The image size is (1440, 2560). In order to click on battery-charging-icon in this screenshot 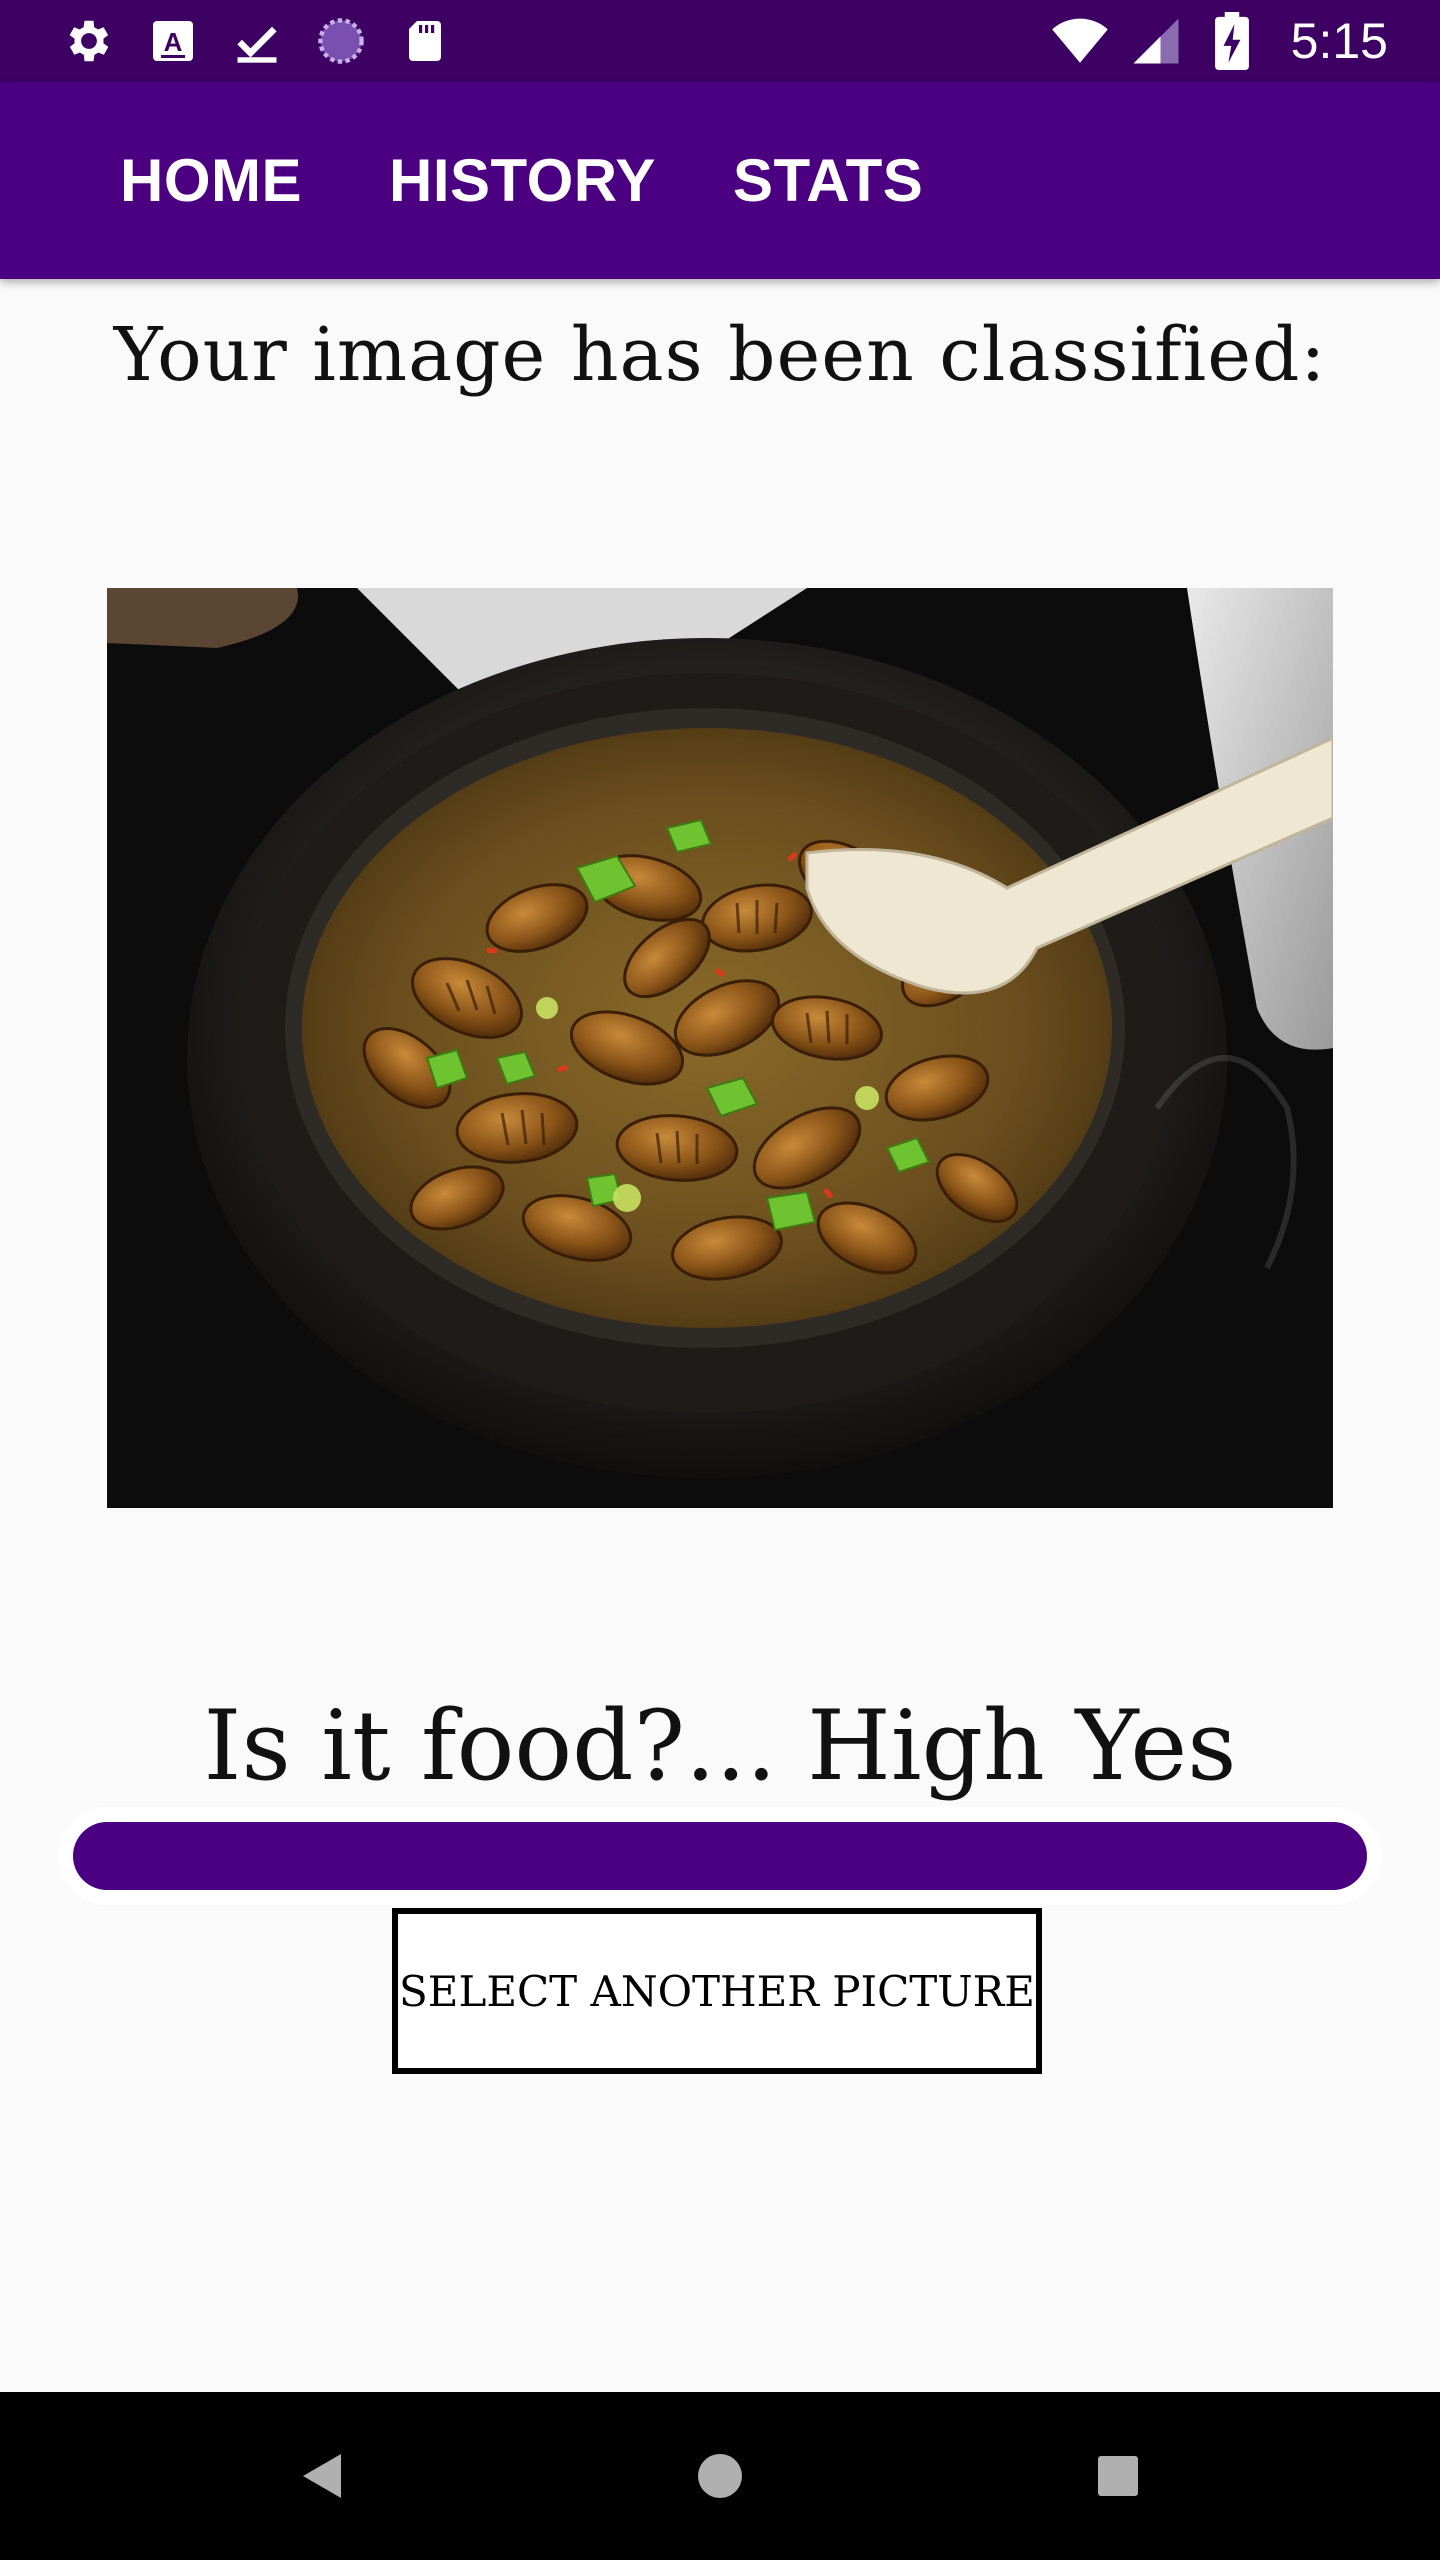, I will do `click(1232, 41)`.